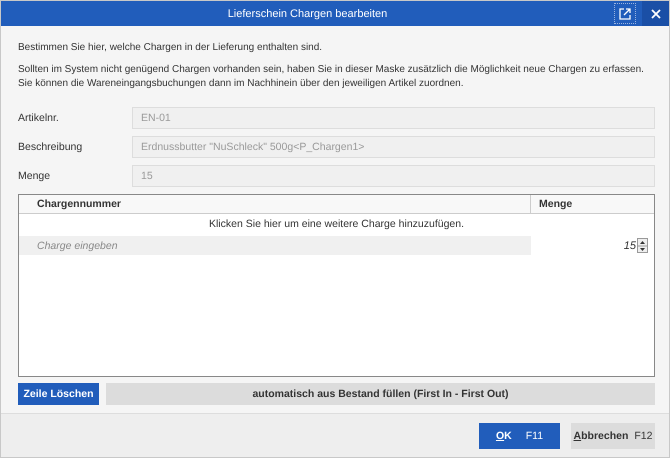  I want to click on popout-button, so click(625, 13).